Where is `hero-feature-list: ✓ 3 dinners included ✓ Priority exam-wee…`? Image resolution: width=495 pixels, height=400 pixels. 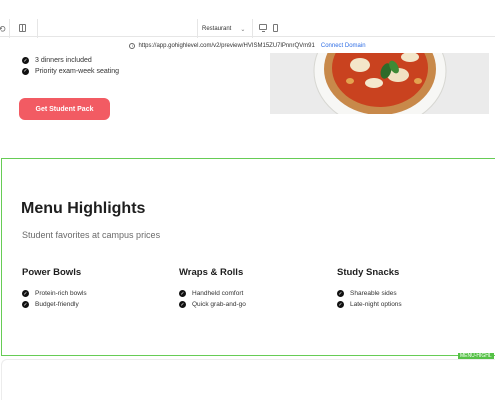
hero-feature-list: ✓ 3 dinners included ✓ Priority exam-wee… is located at coordinates (70, 66).